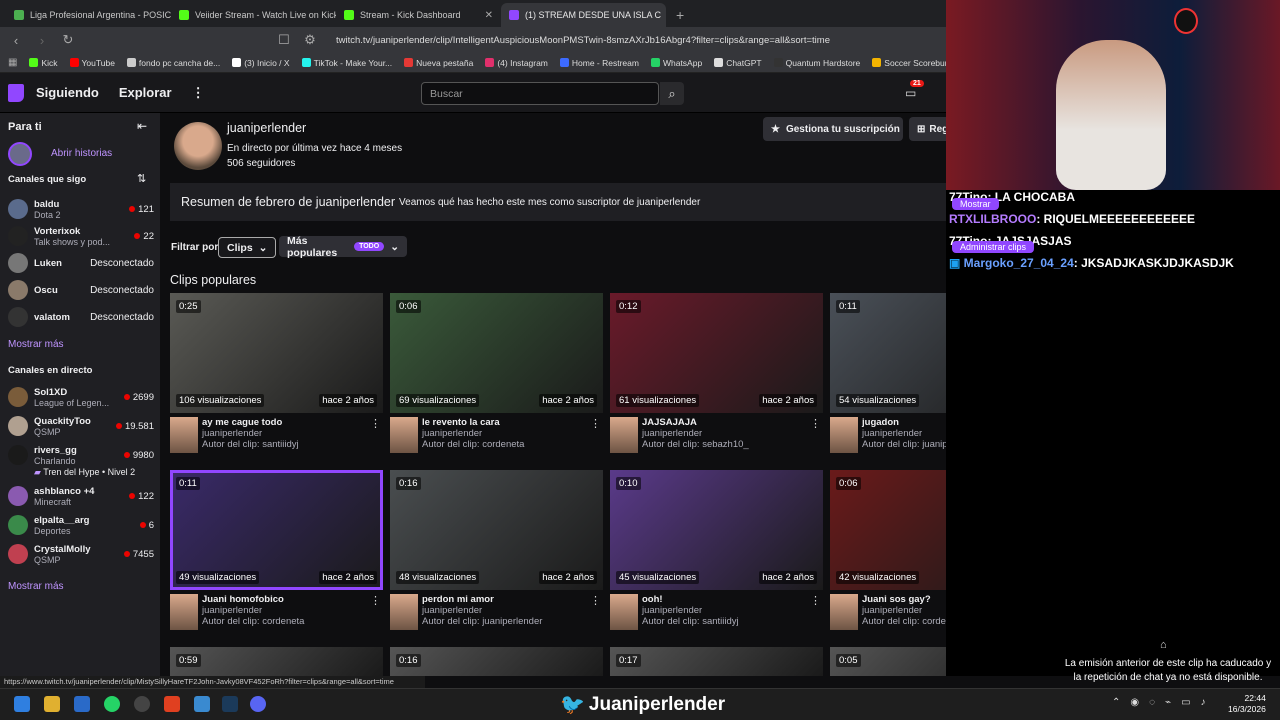  Describe the element at coordinates (276, 530) in the screenshot. I see `clip-thumbnail: 0:11 49 visualizaciones hace 2 años` at that location.